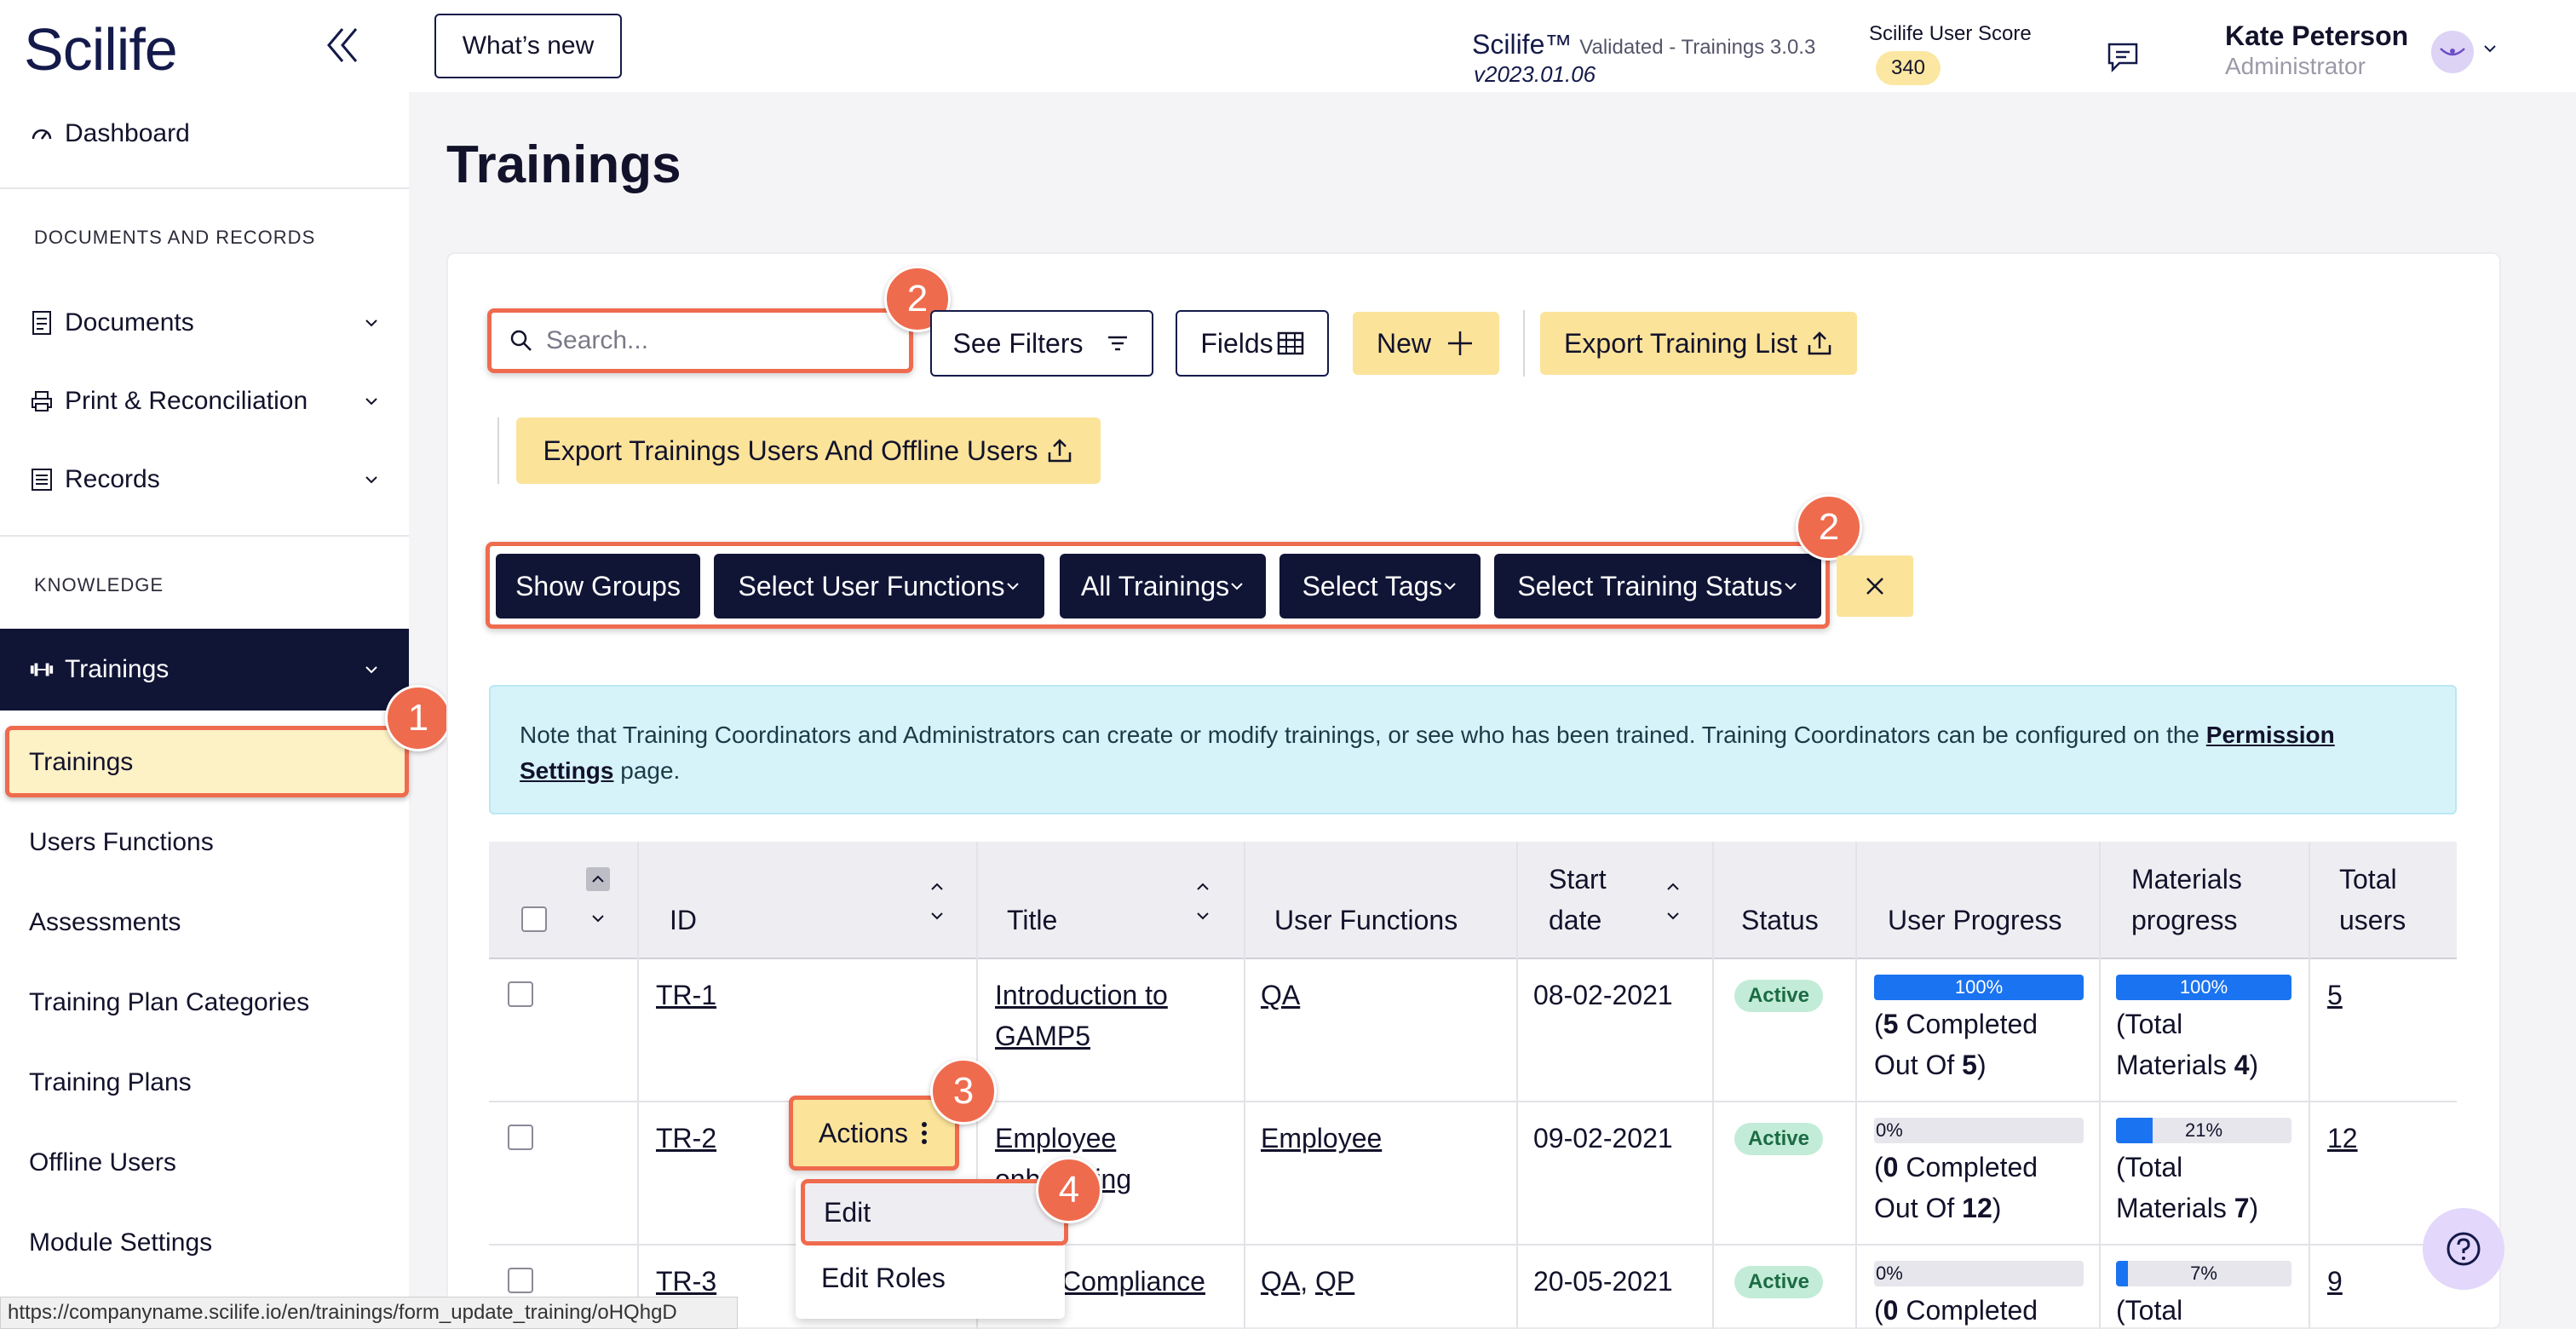 The width and height of the screenshot is (2576, 1329). I want to click on sidebar-item-trainings: Trainings, so click(205, 670).